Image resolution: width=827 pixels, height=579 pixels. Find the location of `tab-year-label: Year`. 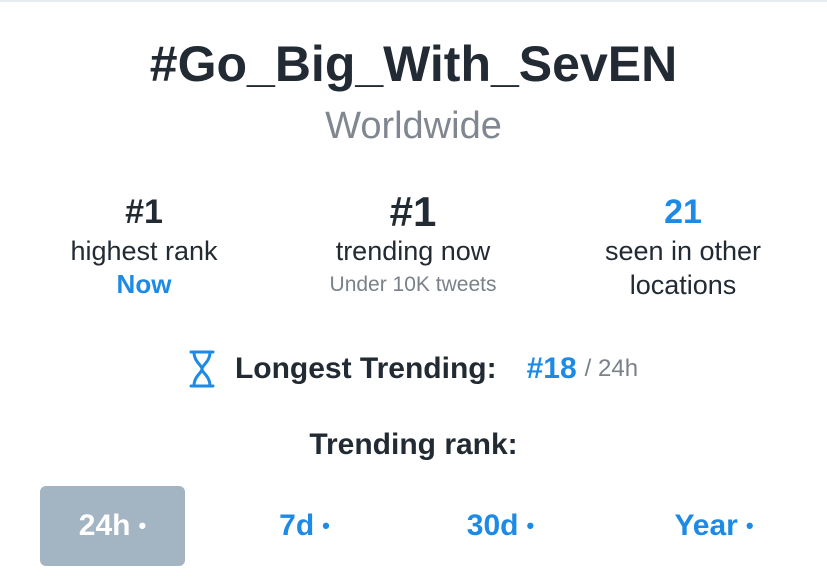

tab-year-label: Year is located at coordinates (706, 525).